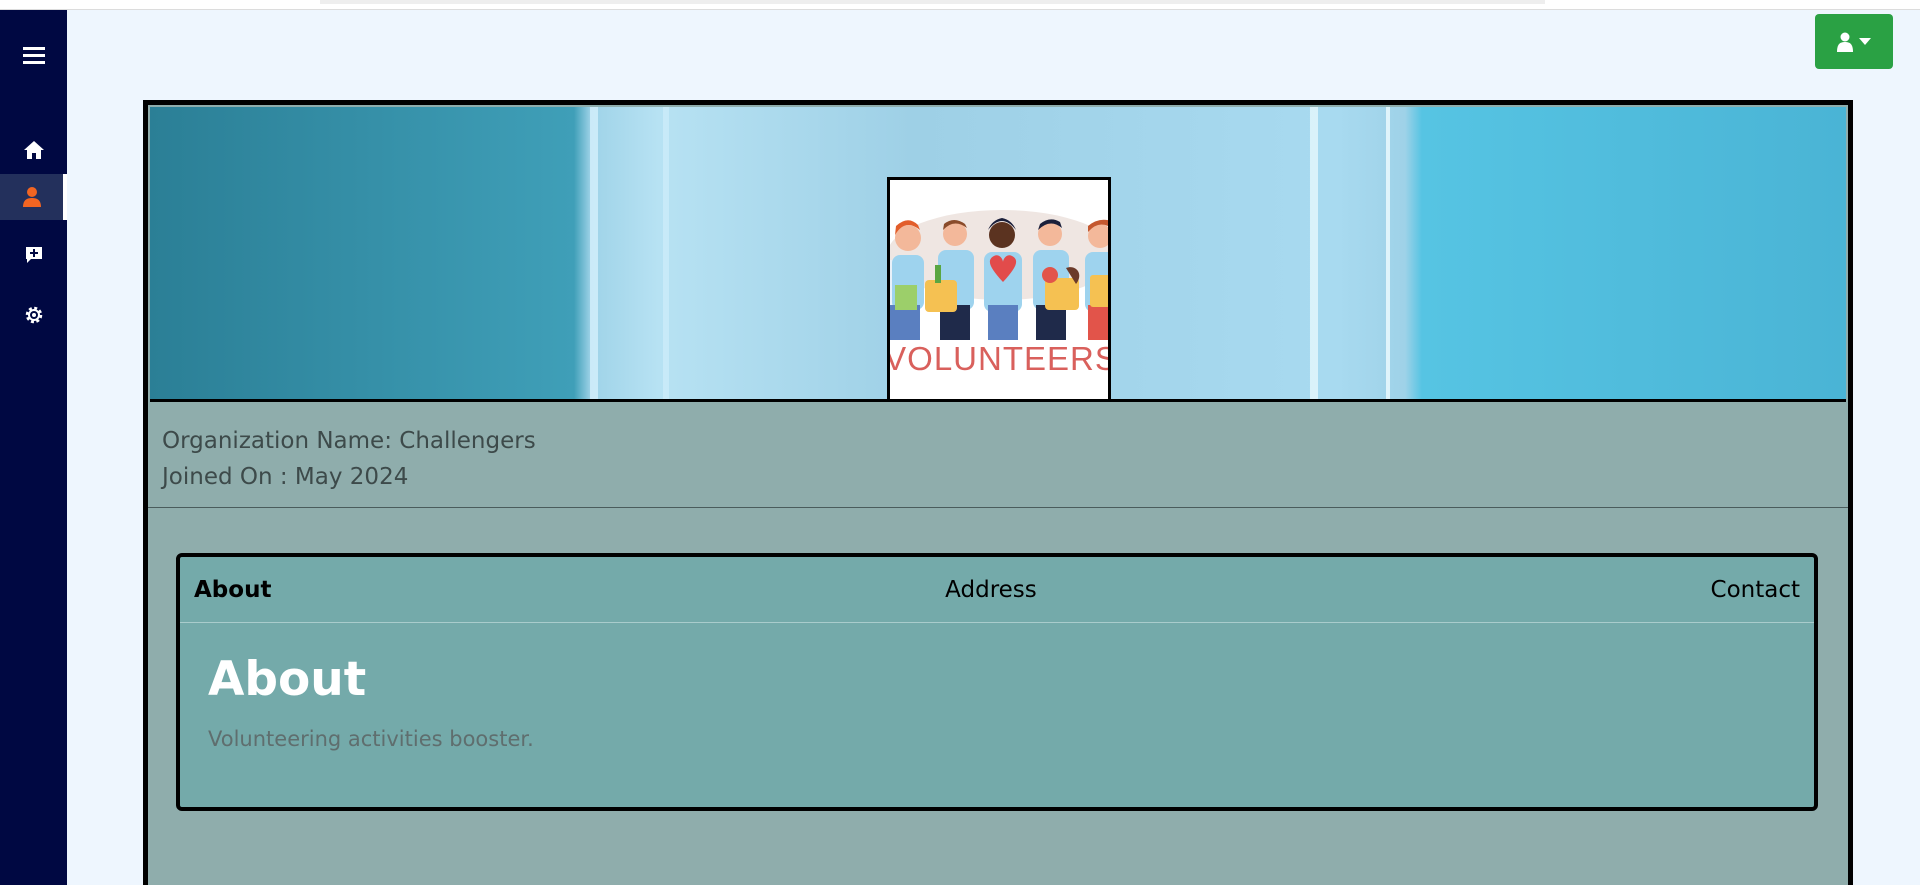 The image size is (1920, 885). I want to click on about-heading: About, so click(287, 679).